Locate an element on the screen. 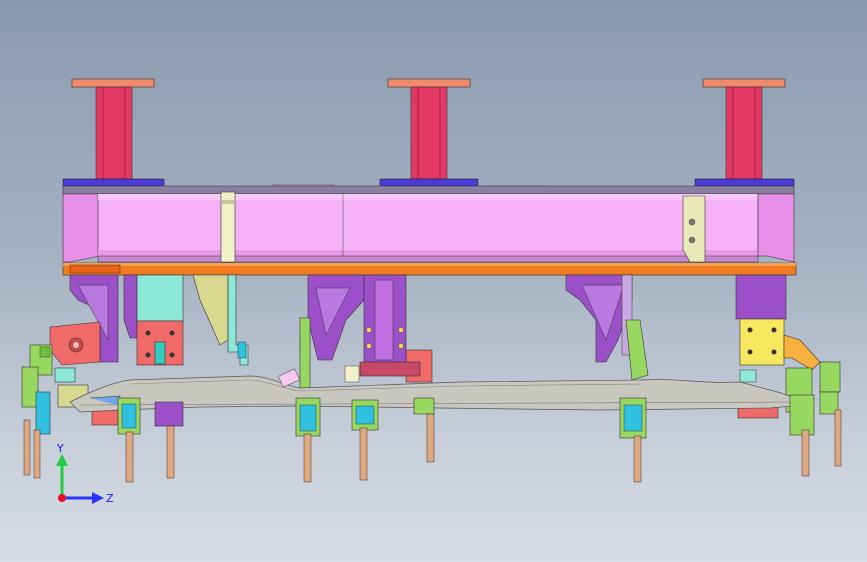 This screenshot has width=867, height=562. post-left is located at coordinates (113, 129).